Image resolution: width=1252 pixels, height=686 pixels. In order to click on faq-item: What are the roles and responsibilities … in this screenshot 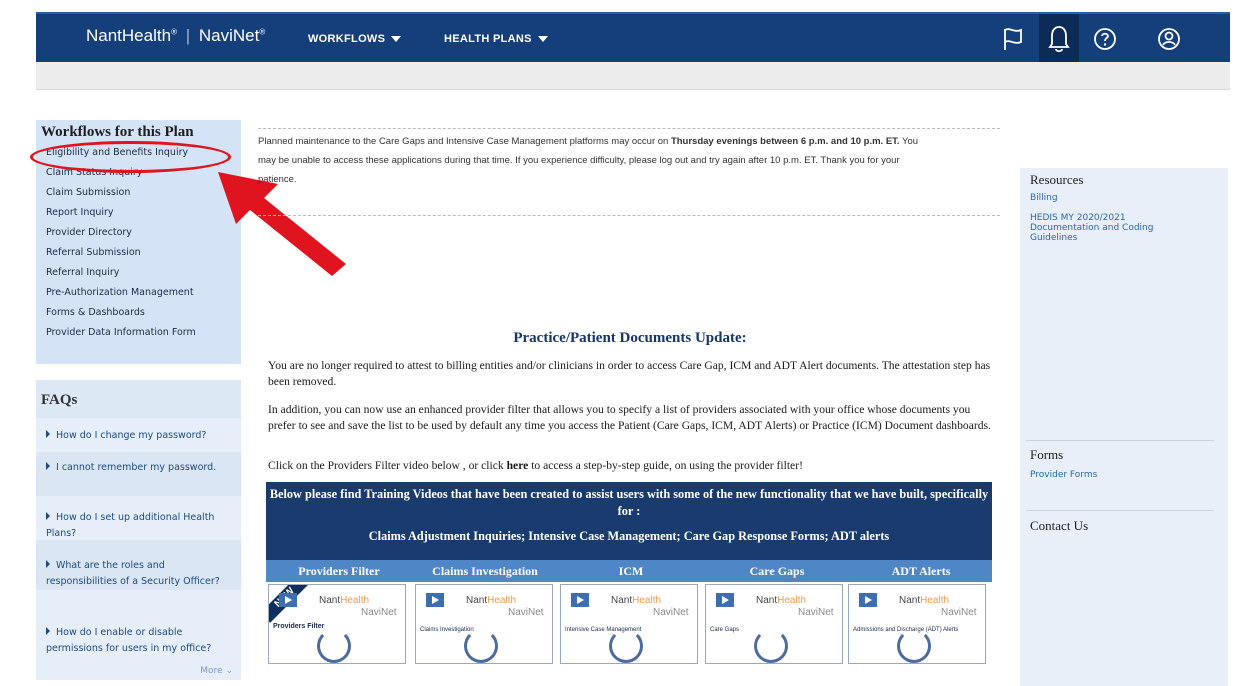, I will do `click(136, 574)`.